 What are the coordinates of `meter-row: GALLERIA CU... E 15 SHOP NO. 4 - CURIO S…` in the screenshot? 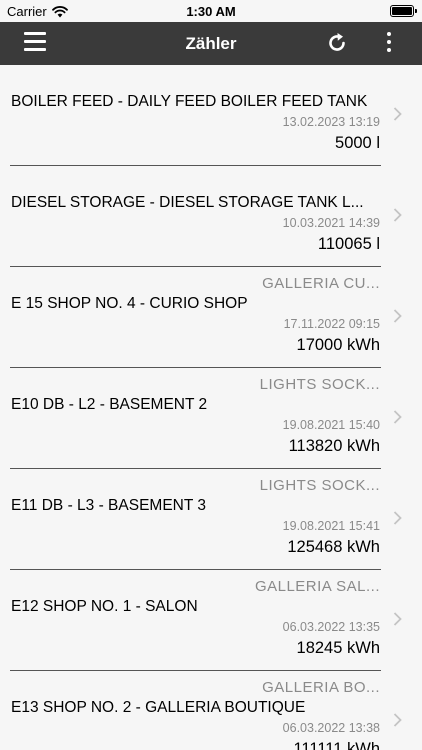 It's located at (211, 317).